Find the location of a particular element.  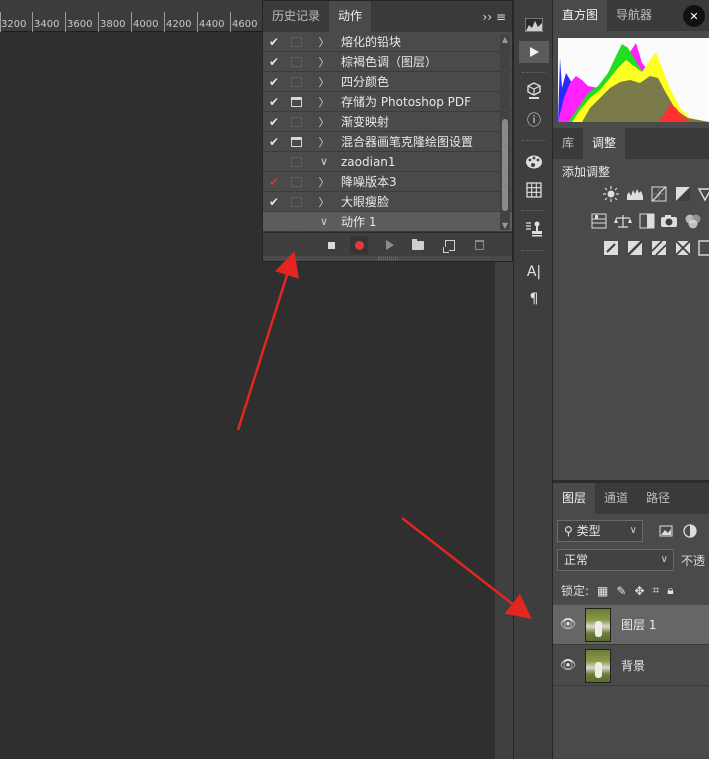

action-row: ✔ 〉四分颜色 is located at coordinates (387, 82).